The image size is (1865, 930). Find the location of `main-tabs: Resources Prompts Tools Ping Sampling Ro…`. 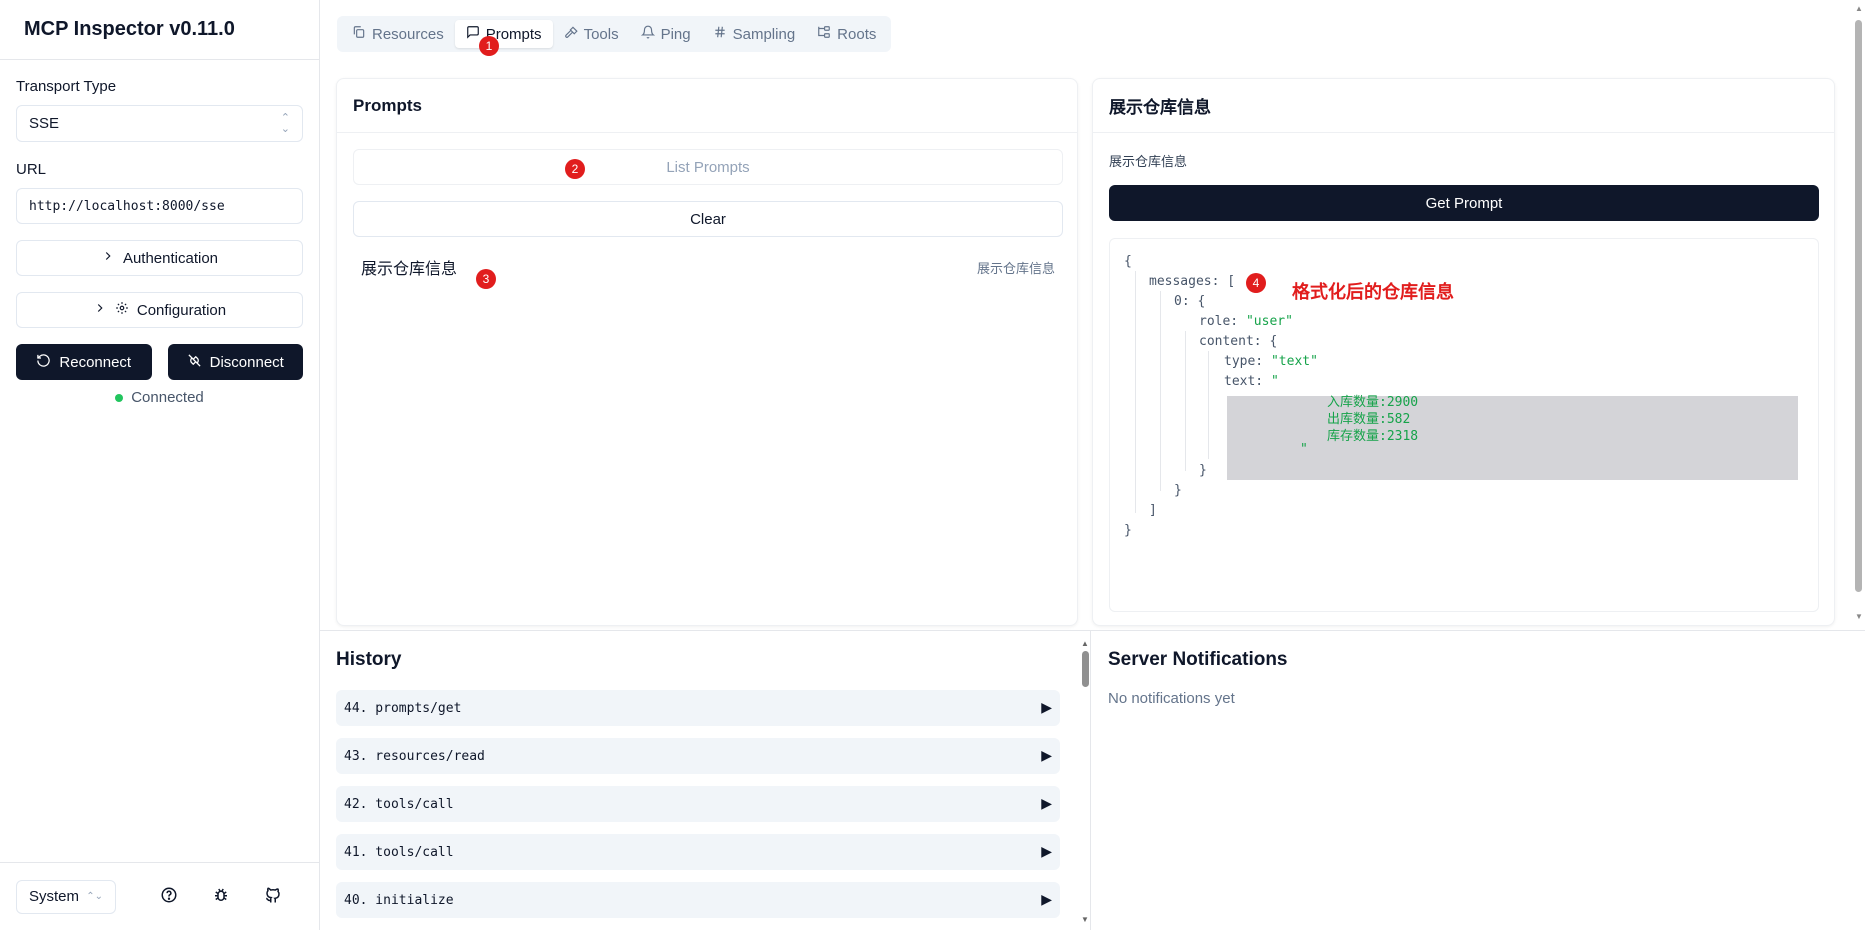

main-tabs: Resources Prompts Tools Ping Sampling Ro… is located at coordinates (614, 34).